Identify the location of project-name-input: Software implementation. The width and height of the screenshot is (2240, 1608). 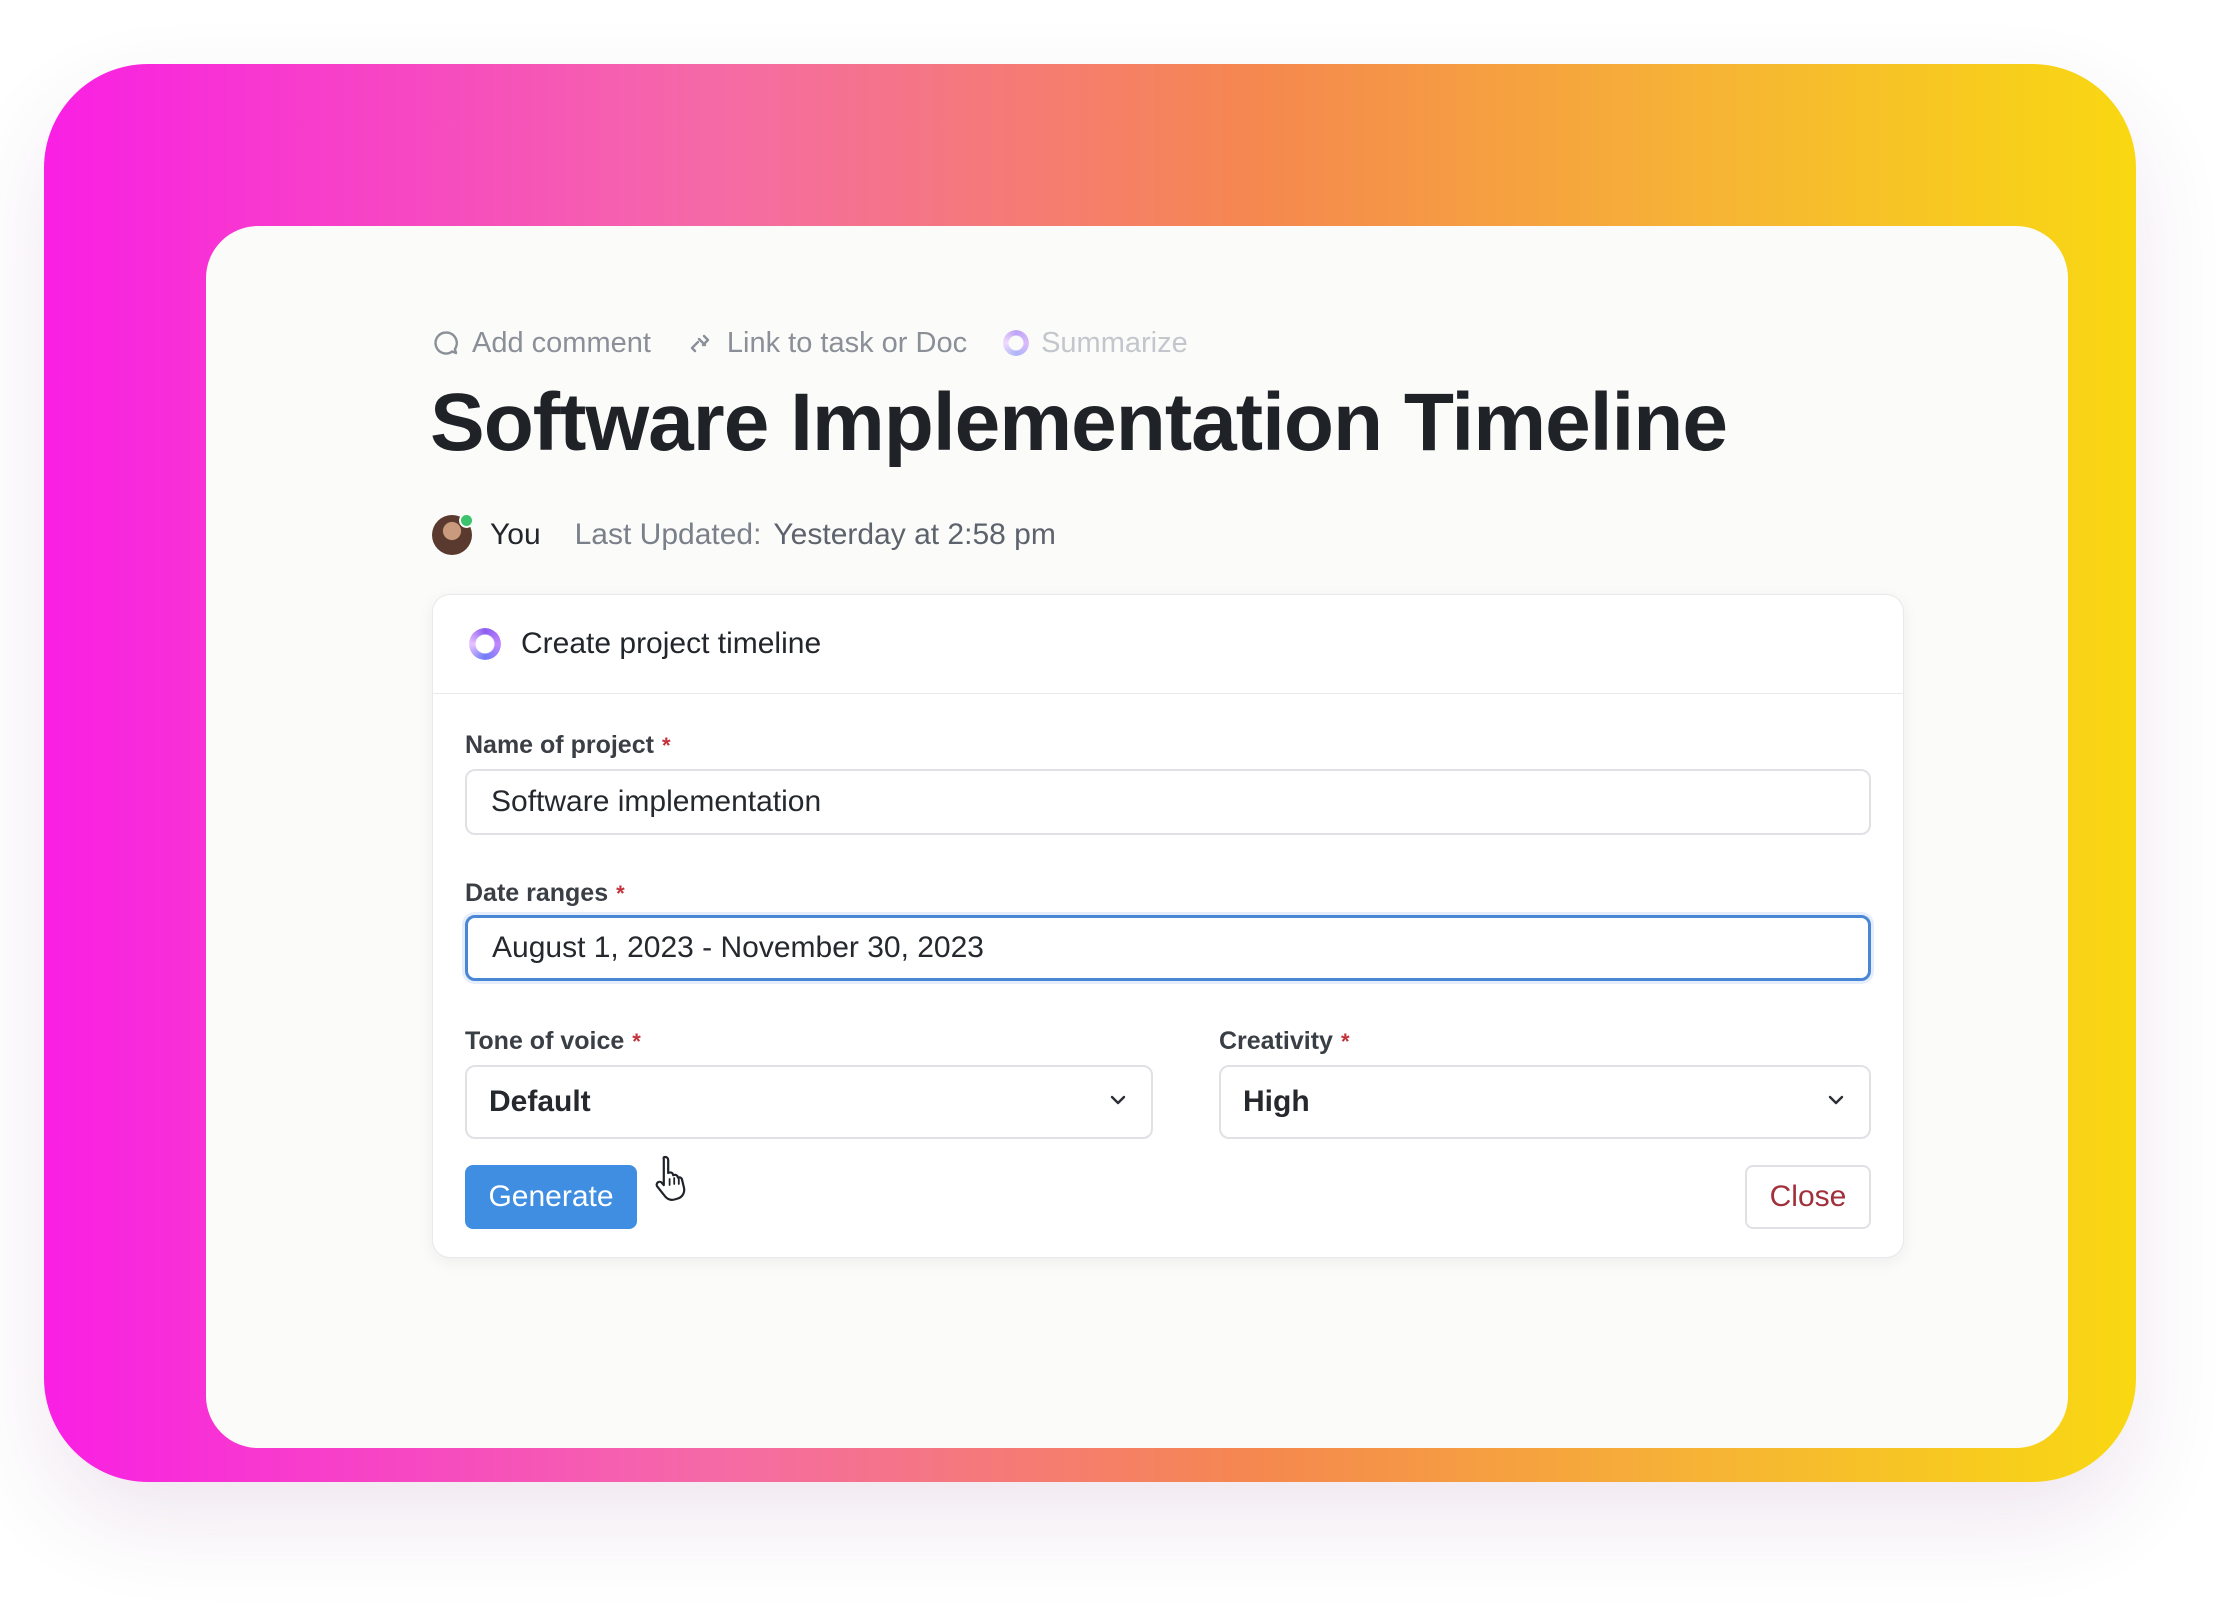
(1168, 802).